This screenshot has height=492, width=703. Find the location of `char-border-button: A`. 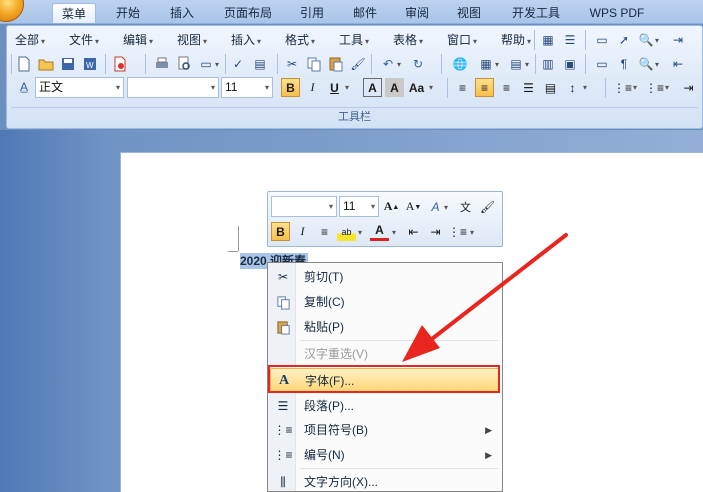

char-border-button: A is located at coordinates (372, 87).